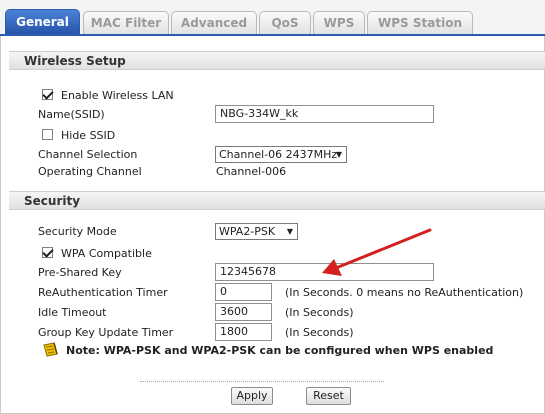 Image resolution: width=545 pixels, height=414 pixels. What do you see at coordinates (277, 60) in the screenshot?
I see `section-wireless-setup: Wireless Setup` at bounding box center [277, 60].